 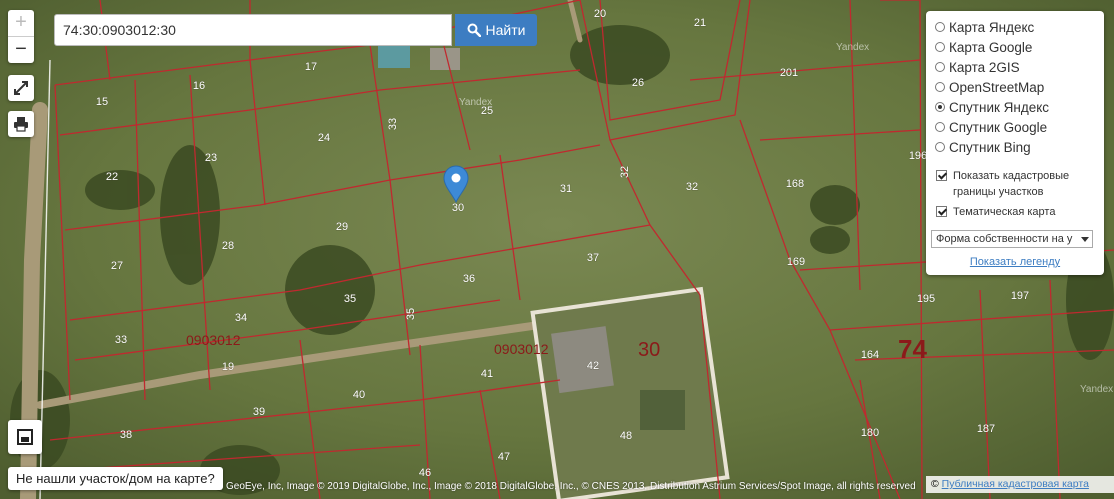 I want to click on fenced-compound, so click(x=630, y=392).